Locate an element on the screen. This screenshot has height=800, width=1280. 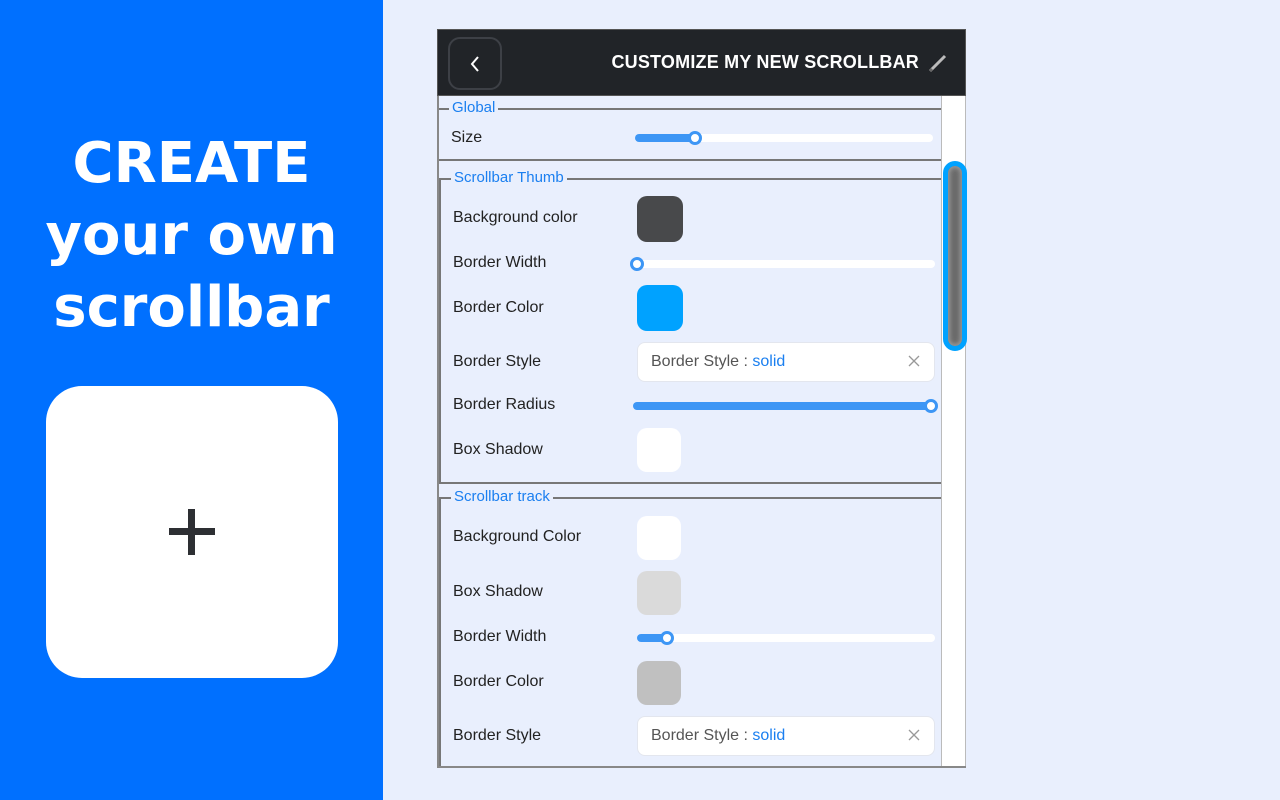
editor-header: CUSTOMIZE MY NEW SCROLLBAR is located at coordinates (701, 62).